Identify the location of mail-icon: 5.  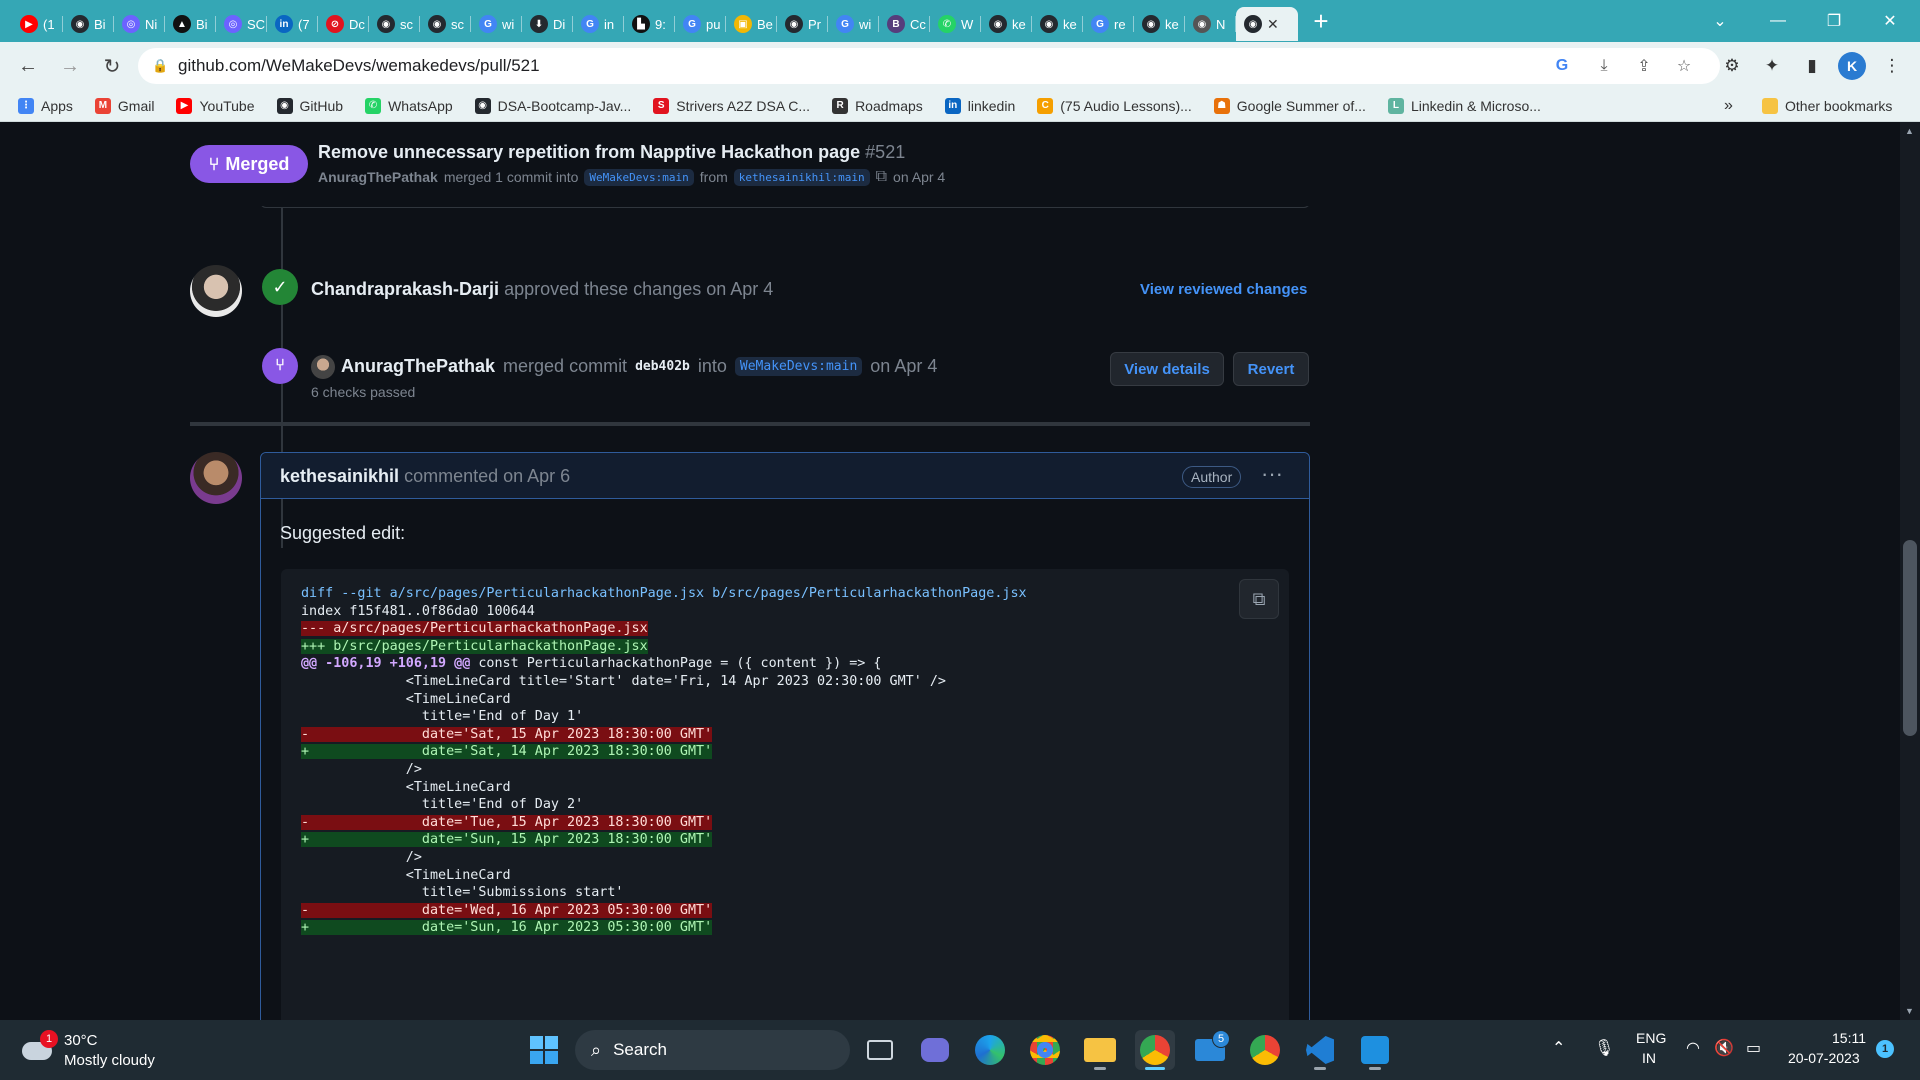
(1210, 1050).